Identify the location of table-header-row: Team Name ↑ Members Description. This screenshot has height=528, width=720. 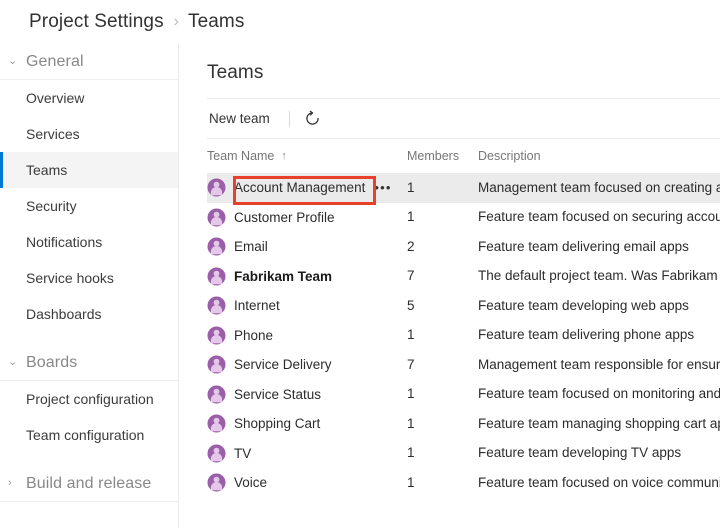
(463, 156).